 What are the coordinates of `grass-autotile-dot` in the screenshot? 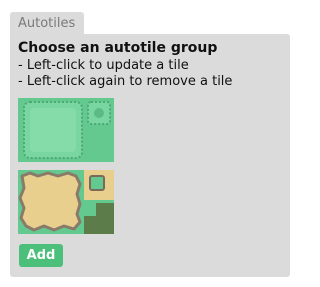 It's located at (99, 113).